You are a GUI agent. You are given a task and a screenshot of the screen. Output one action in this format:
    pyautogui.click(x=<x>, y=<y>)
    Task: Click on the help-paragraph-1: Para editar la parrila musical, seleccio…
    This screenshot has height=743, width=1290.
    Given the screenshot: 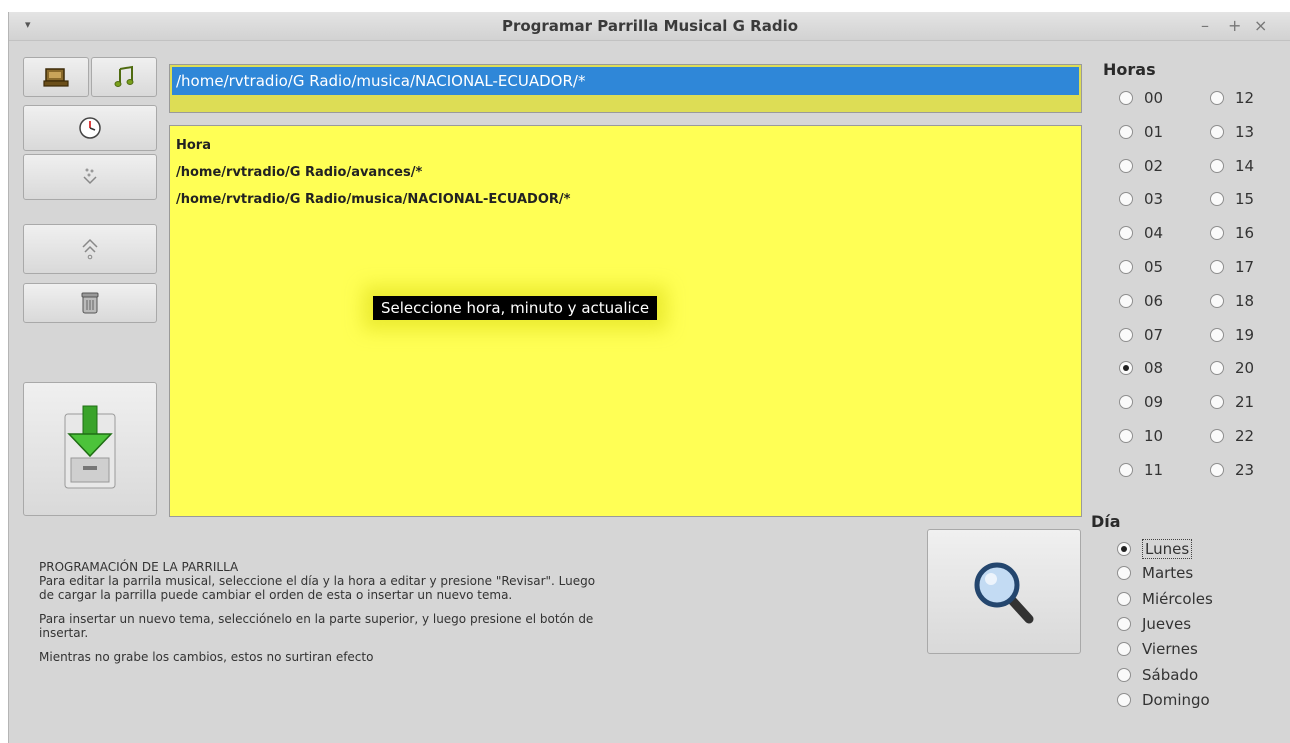 What is the action you would take?
    pyautogui.click(x=317, y=588)
    